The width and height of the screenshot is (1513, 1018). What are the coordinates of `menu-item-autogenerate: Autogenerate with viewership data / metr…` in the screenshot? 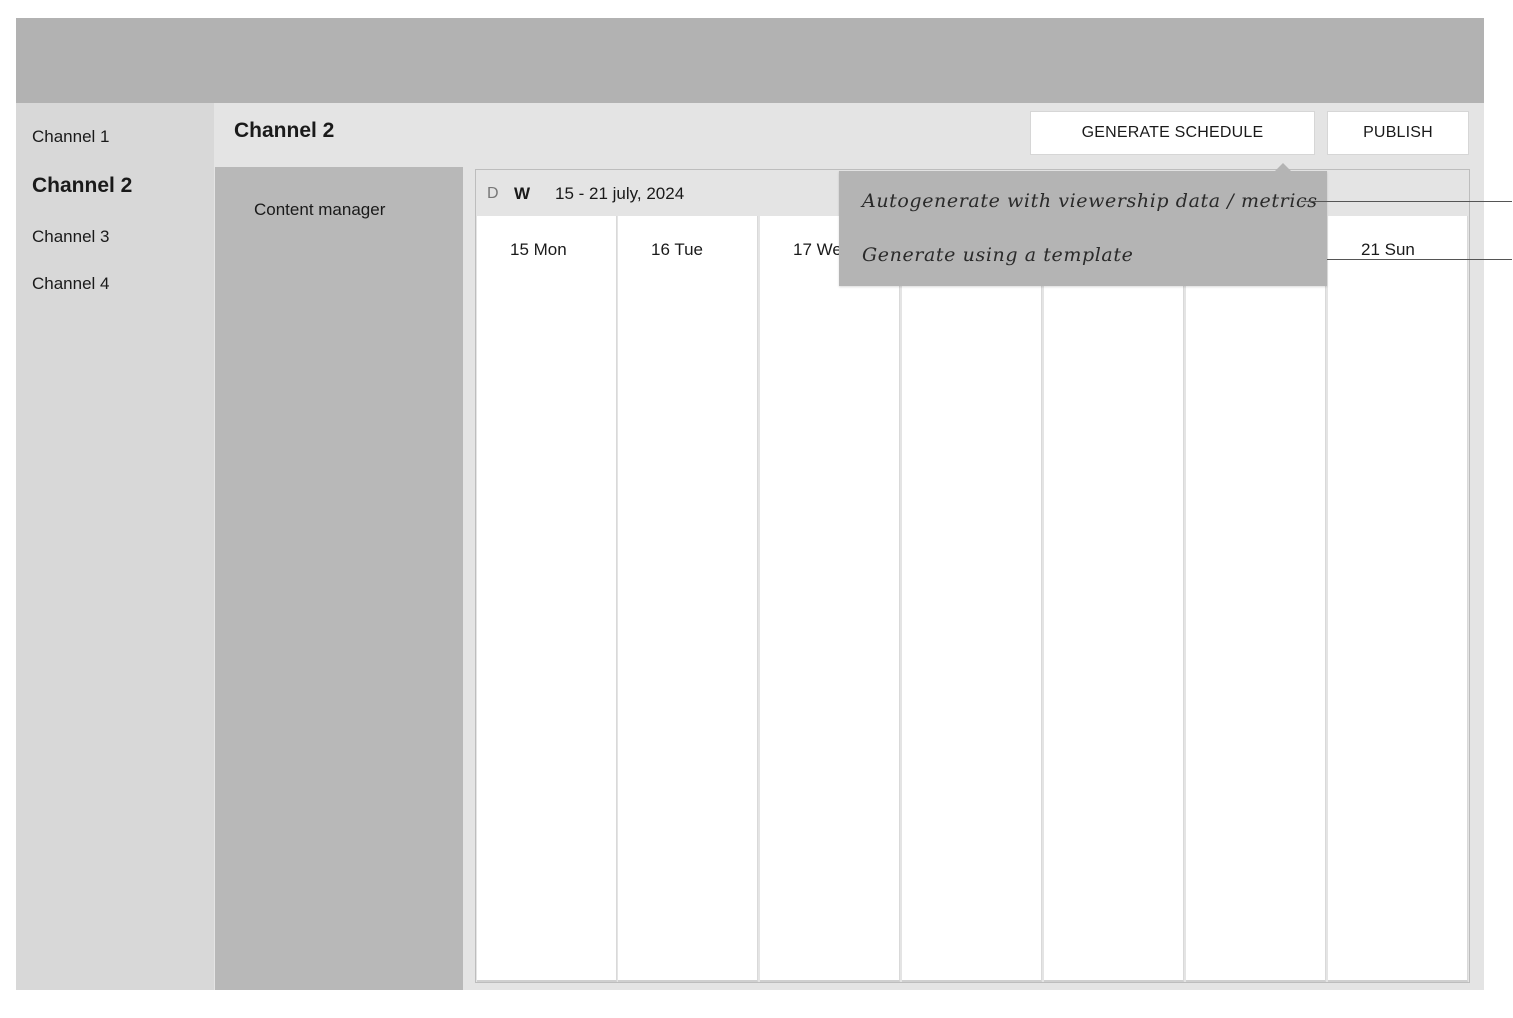 It's located at (1090, 201).